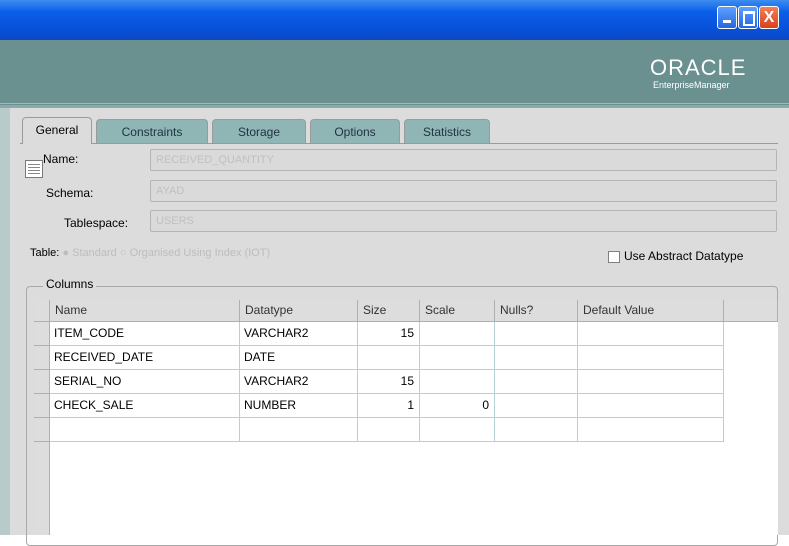 This screenshot has height=546, width=789. What do you see at coordinates (96, 223) in the screenshot?
I see `tablespace-label: Tablespace:` at bounding box center [96, 223].